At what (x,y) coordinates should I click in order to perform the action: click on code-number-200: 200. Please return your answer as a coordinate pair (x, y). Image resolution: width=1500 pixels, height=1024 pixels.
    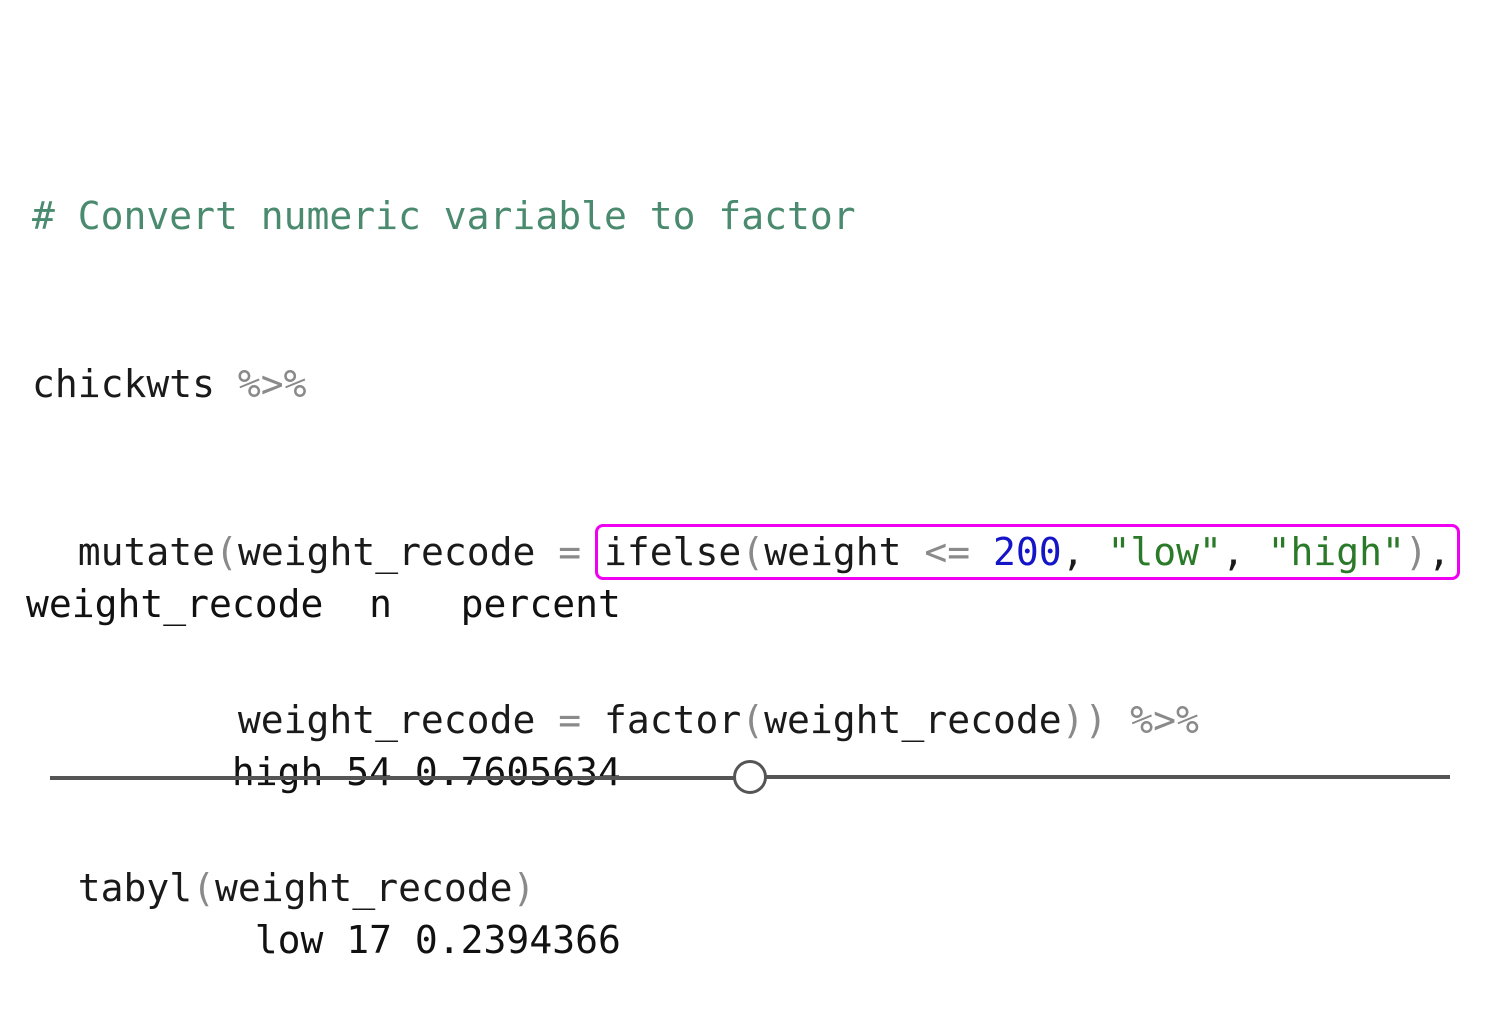
    Looking at the image, I should click on (1027, 552).